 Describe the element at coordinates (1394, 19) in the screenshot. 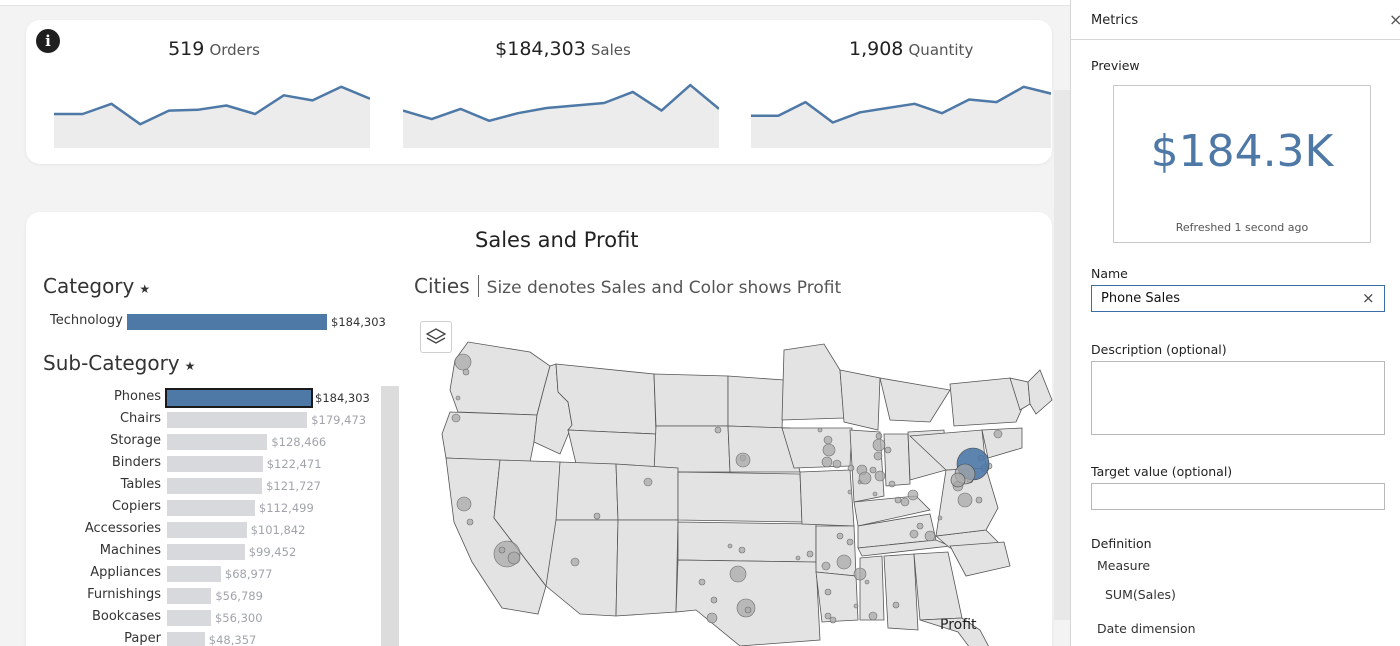

I see `close-icon: ×` at that location.